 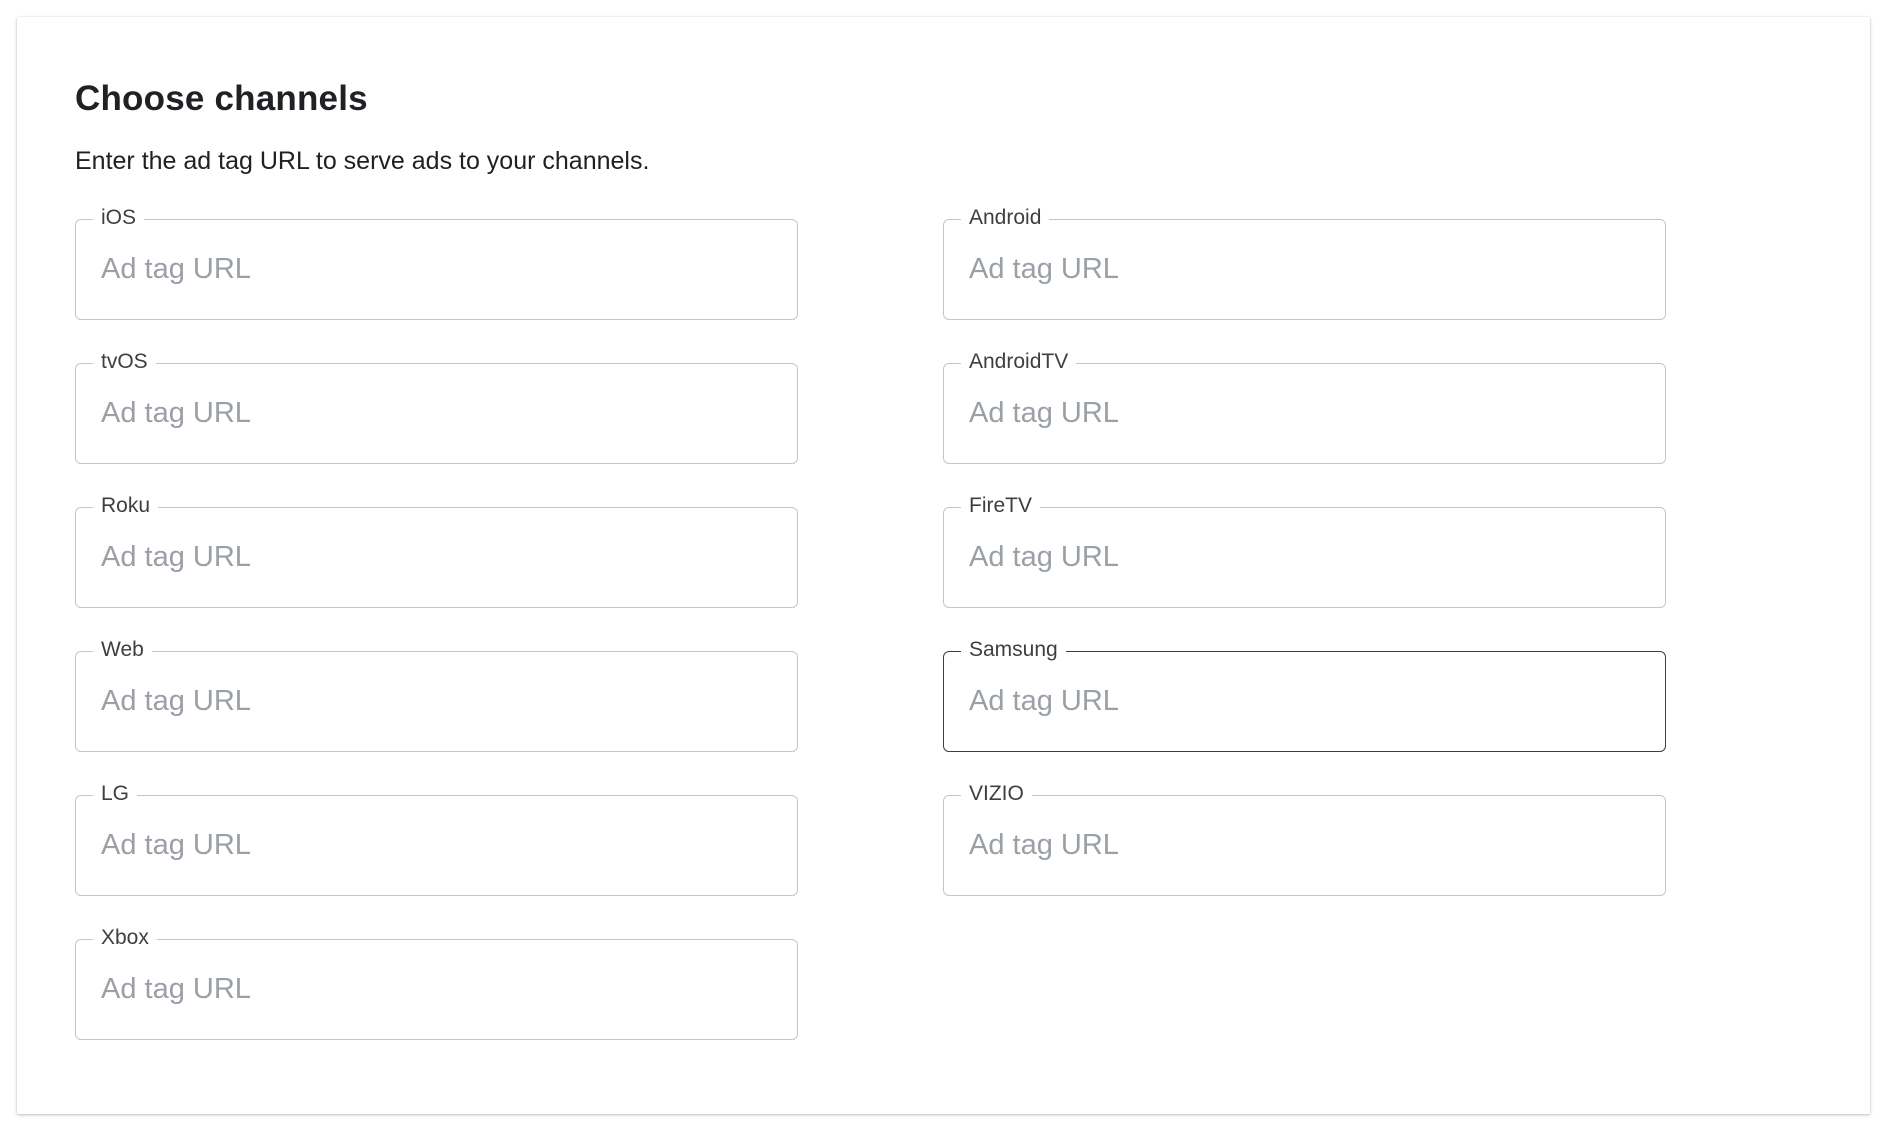 What do you see at coordinates (1299, 413) in the screenshot?
I see `androidtv-ad-tag-input` at bounding box center [1299, 413].